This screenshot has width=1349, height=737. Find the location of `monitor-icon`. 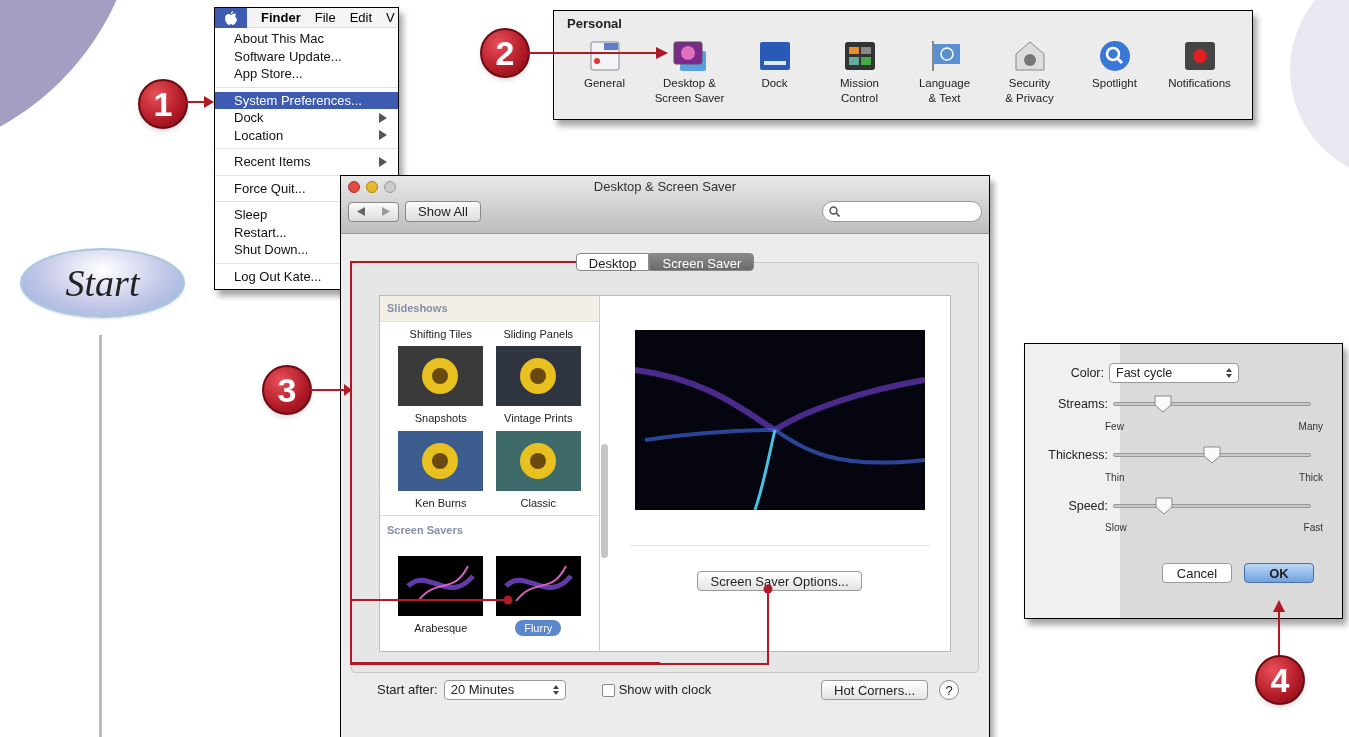

monitor-icon is located at coordinates (689, 55).